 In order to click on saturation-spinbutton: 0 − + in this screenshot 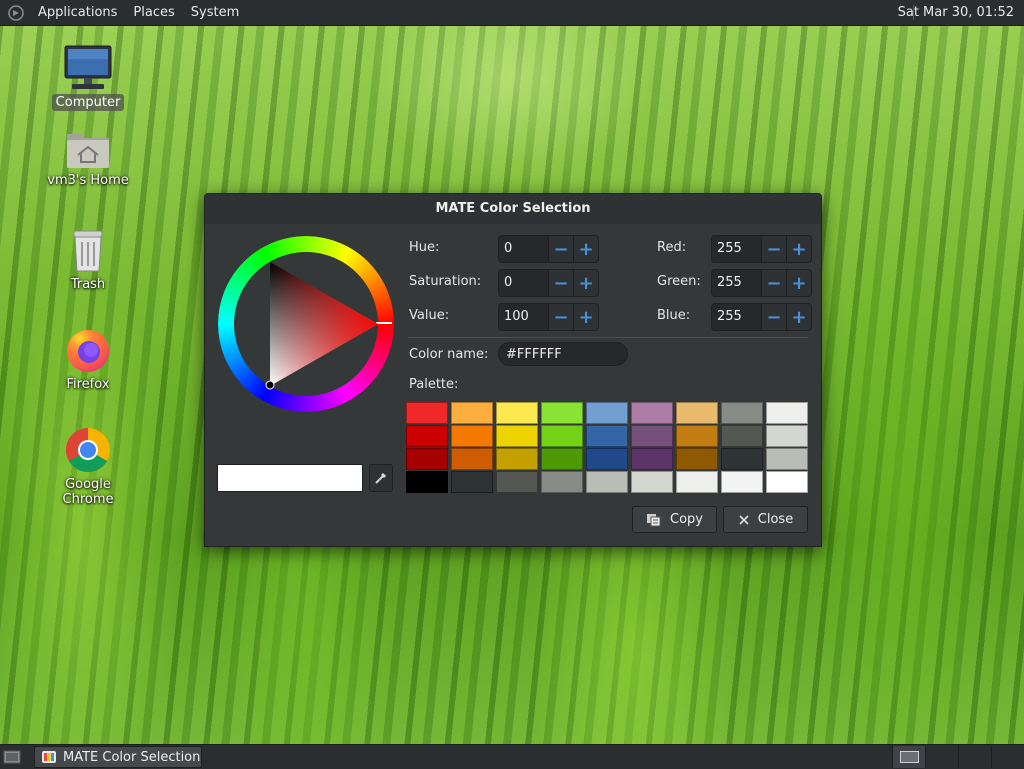, I will do `click(548, 283)`.